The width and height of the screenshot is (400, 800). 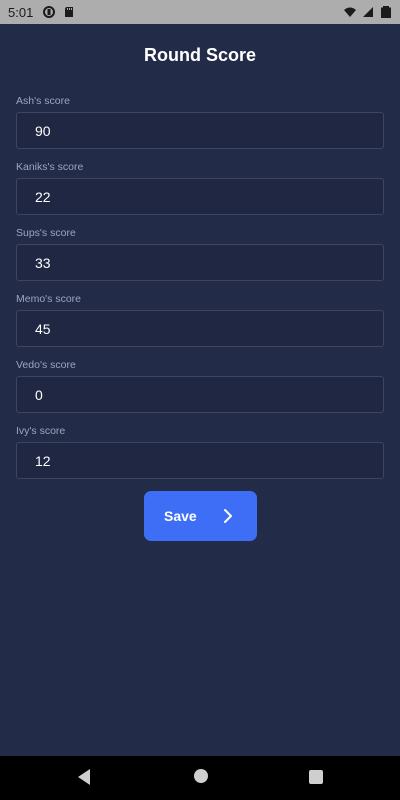 What do you see at coordinates (69, 12) in the screenshot?
I see `sd-card-icon` at bounding box center [69, 12].